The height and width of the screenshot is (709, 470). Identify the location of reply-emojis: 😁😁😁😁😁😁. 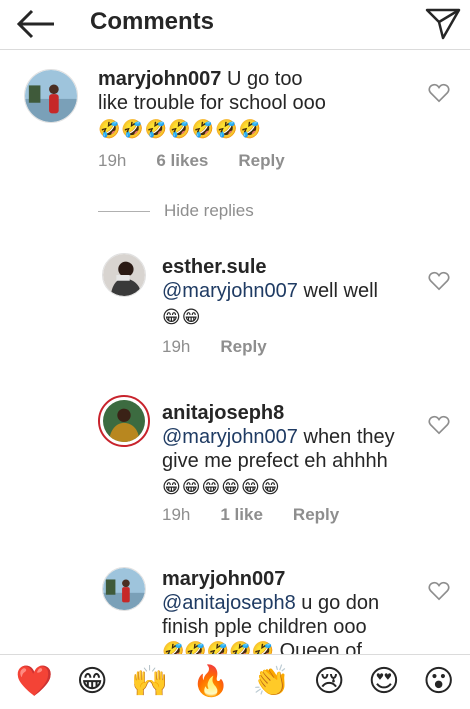
(221, 487).